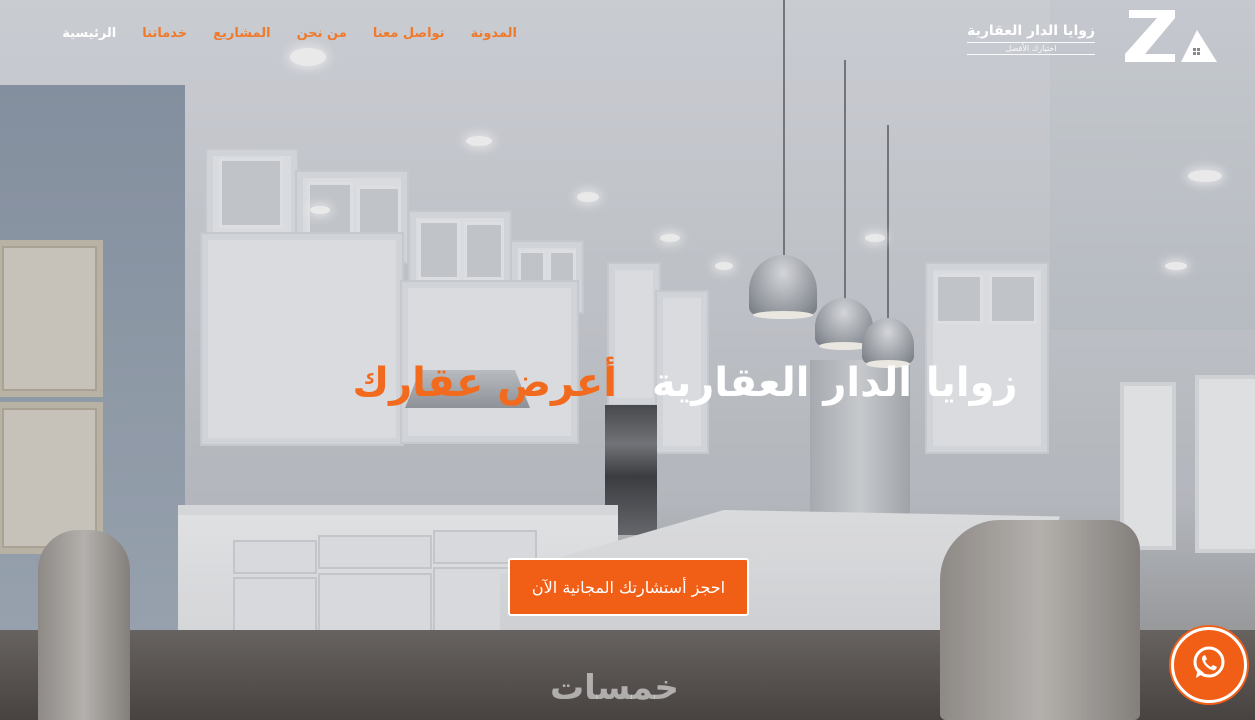 Image resolution: width=1255 pixels, height=720 pixels. What do you see at coordinates (322, 33) in the screenshot?
I see `nav-item-about: من نحن` at bounding box center [322, 33].